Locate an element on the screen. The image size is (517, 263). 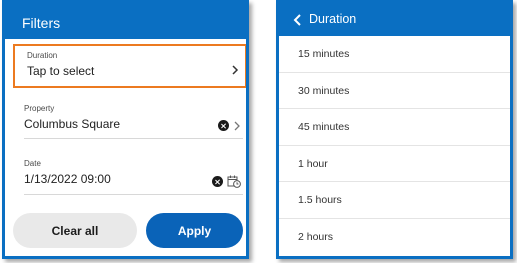
chevron-left-icon is located at coordinates (298, 20).